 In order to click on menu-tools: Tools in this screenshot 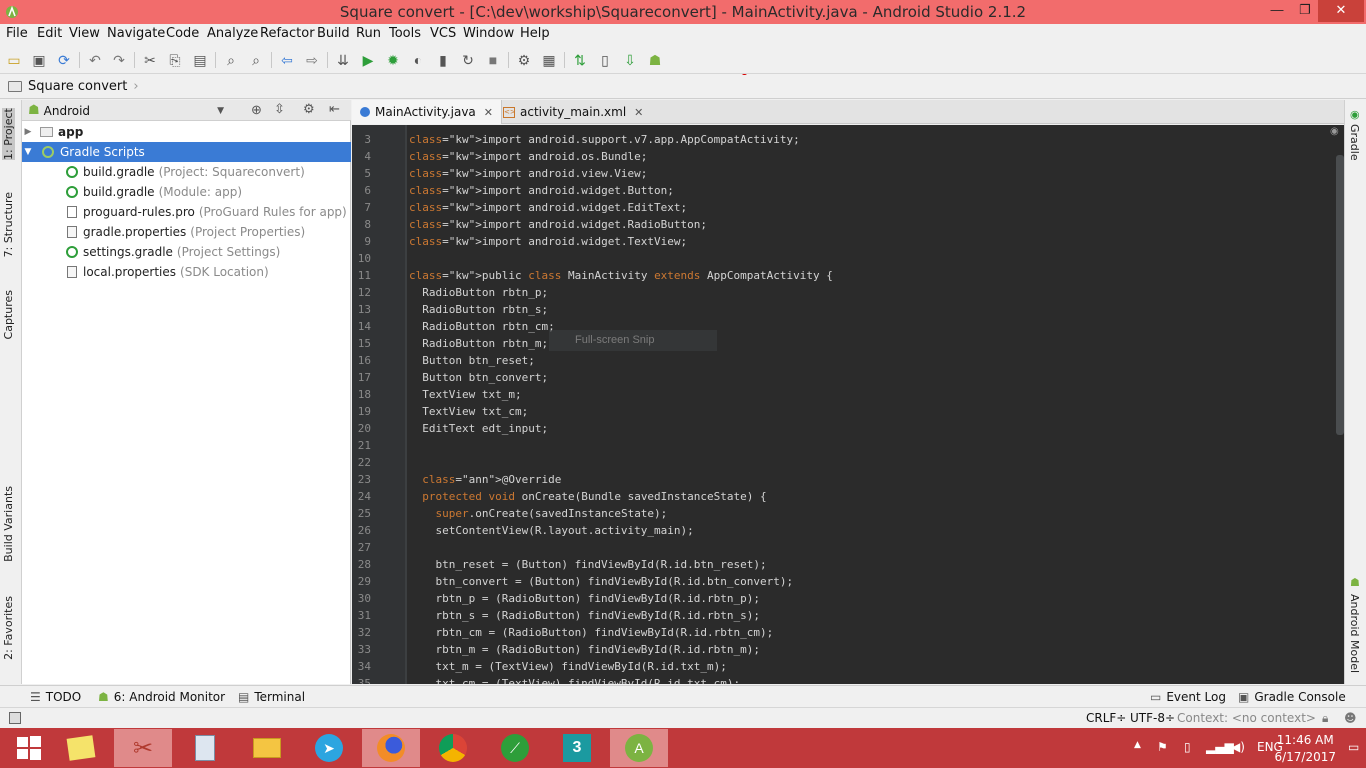, I will do `click(405, 33)`.